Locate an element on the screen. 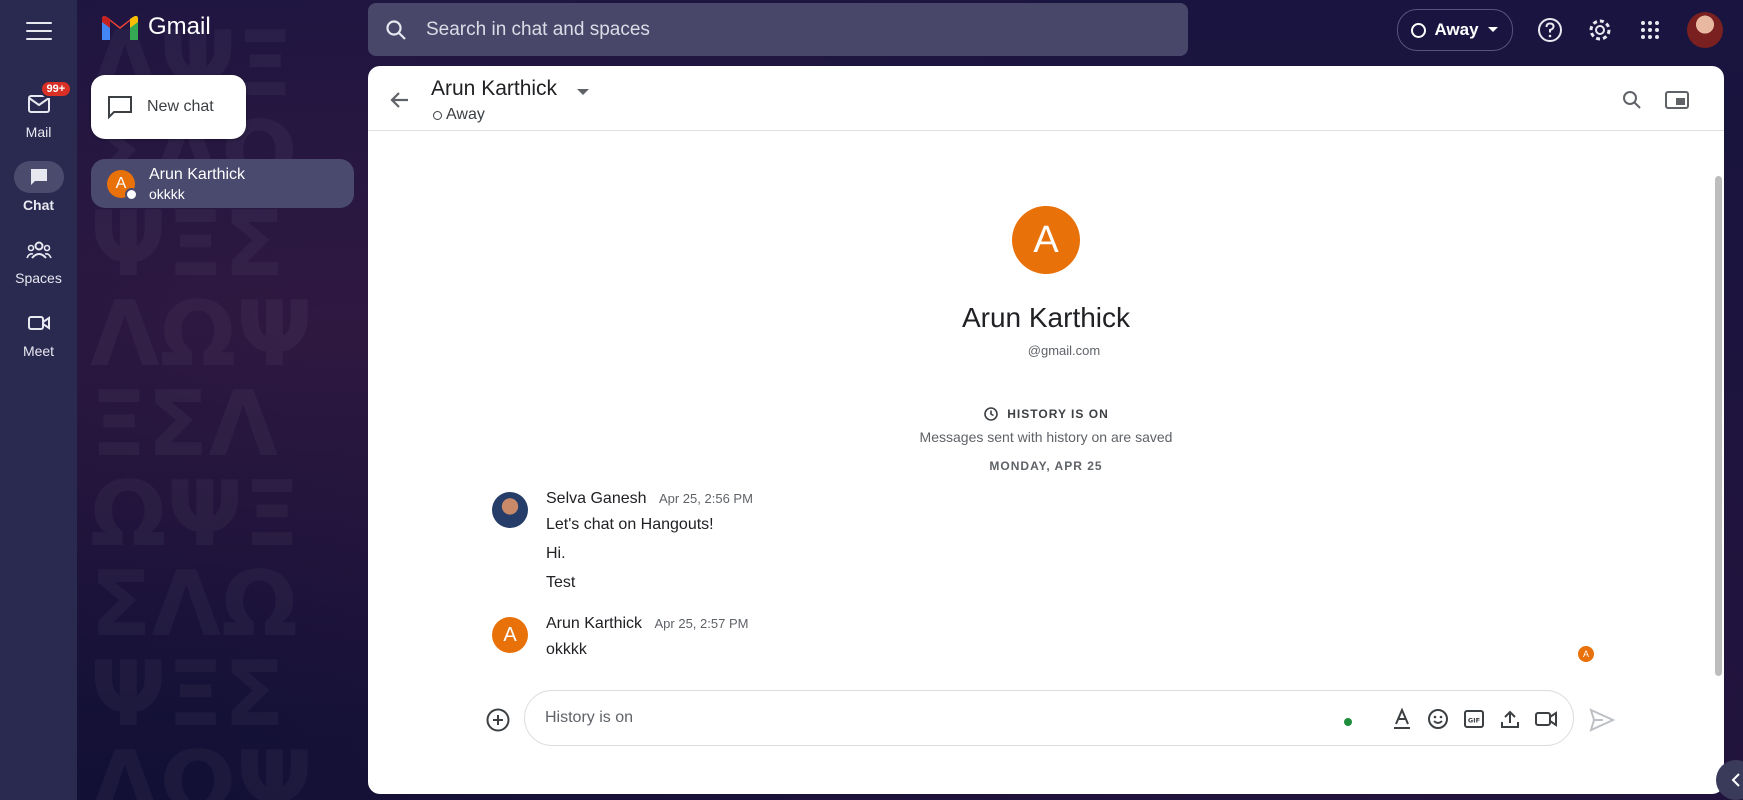  profile-email: @gmail.com is located at coordinates (1064, 350).